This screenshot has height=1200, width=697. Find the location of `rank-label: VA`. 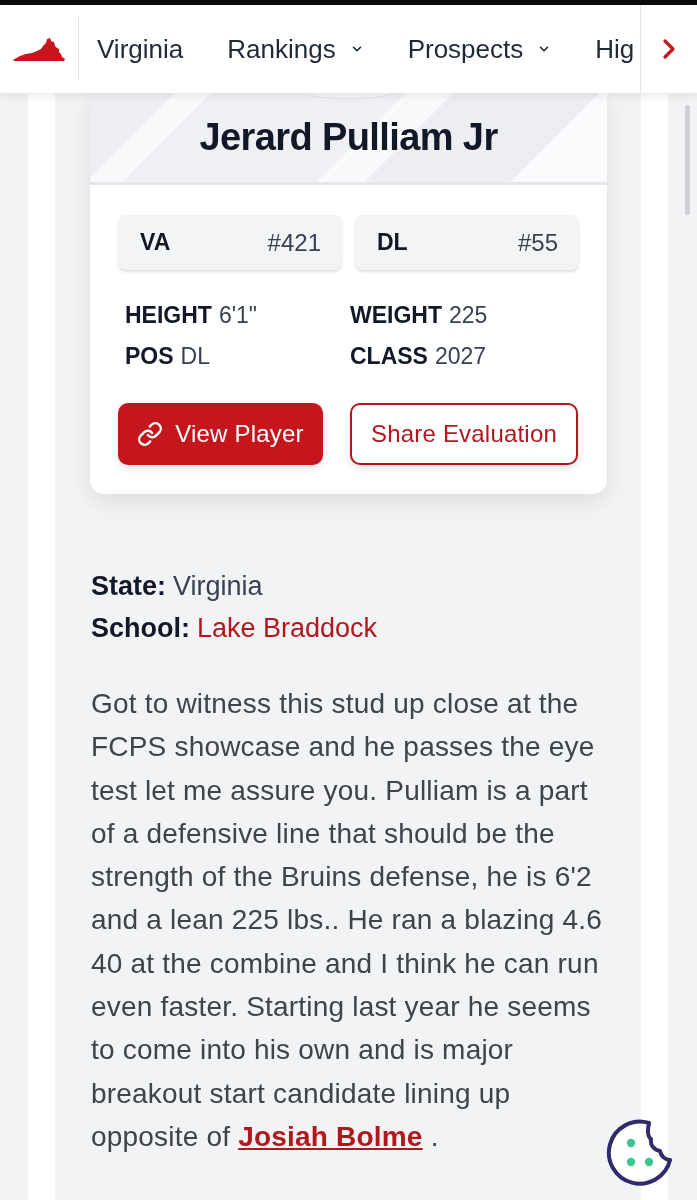

rank-label: VA is located at coordinates (155, 242).